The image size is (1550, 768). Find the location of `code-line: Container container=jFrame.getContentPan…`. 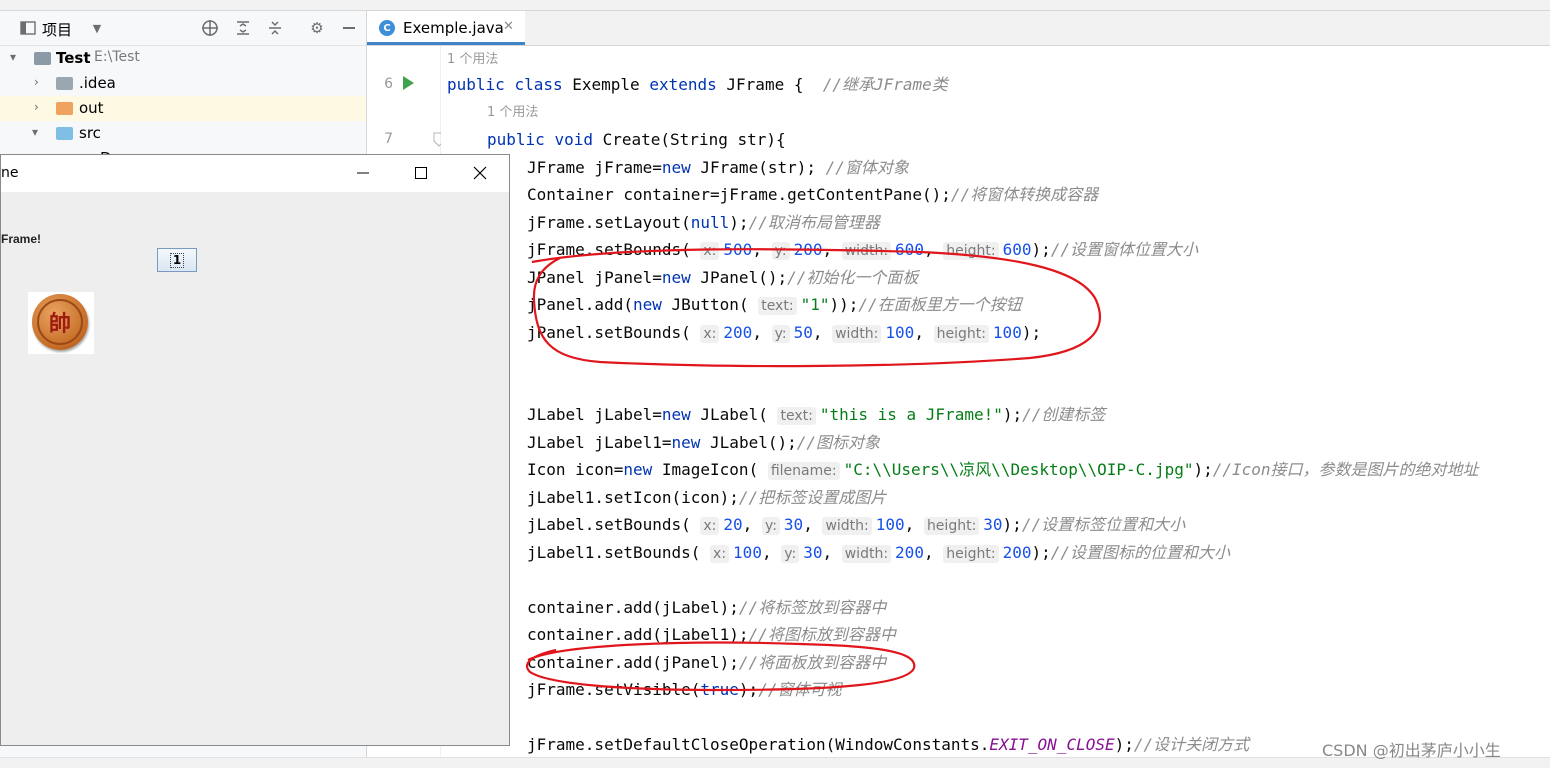

code-line: Container container=jFrame.getContentPan… is located at coordinates (813, 194).